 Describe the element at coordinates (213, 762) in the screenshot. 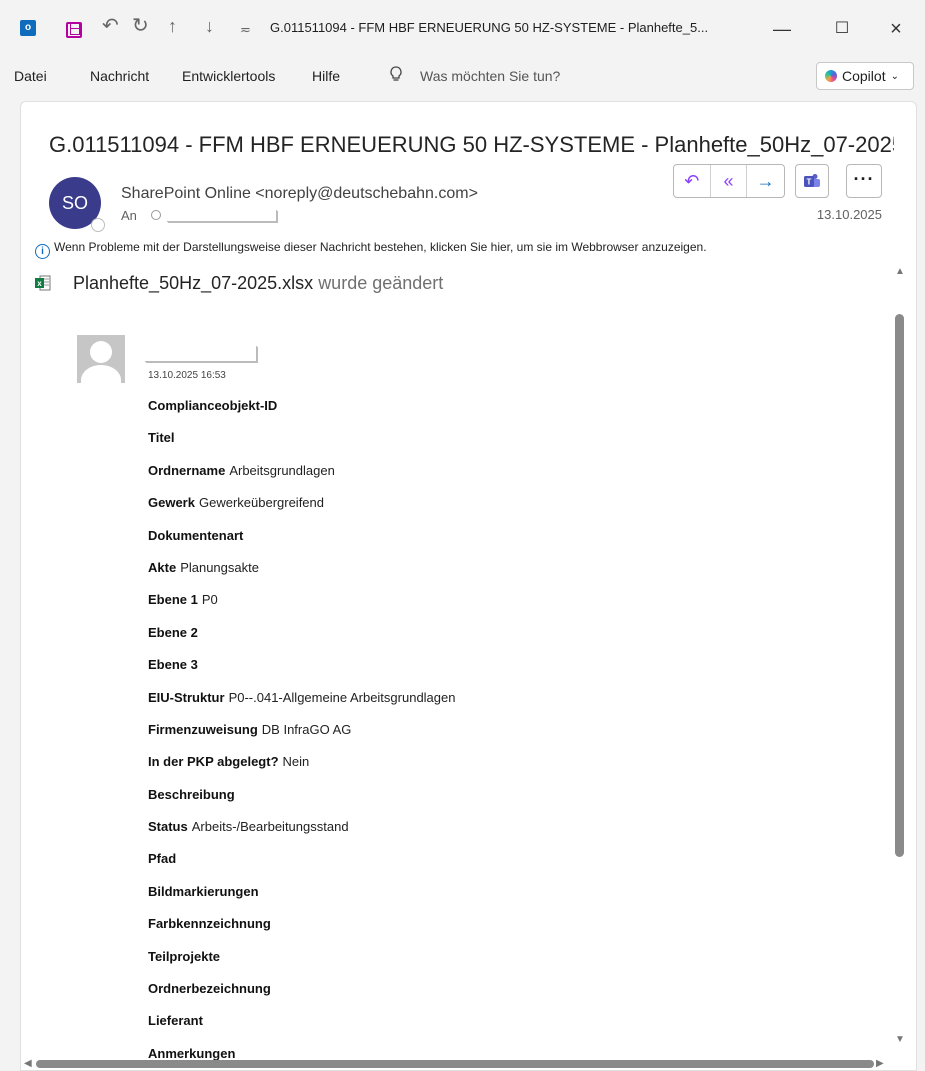

I see `property-key: In der PKP abgelegt?` at that location.